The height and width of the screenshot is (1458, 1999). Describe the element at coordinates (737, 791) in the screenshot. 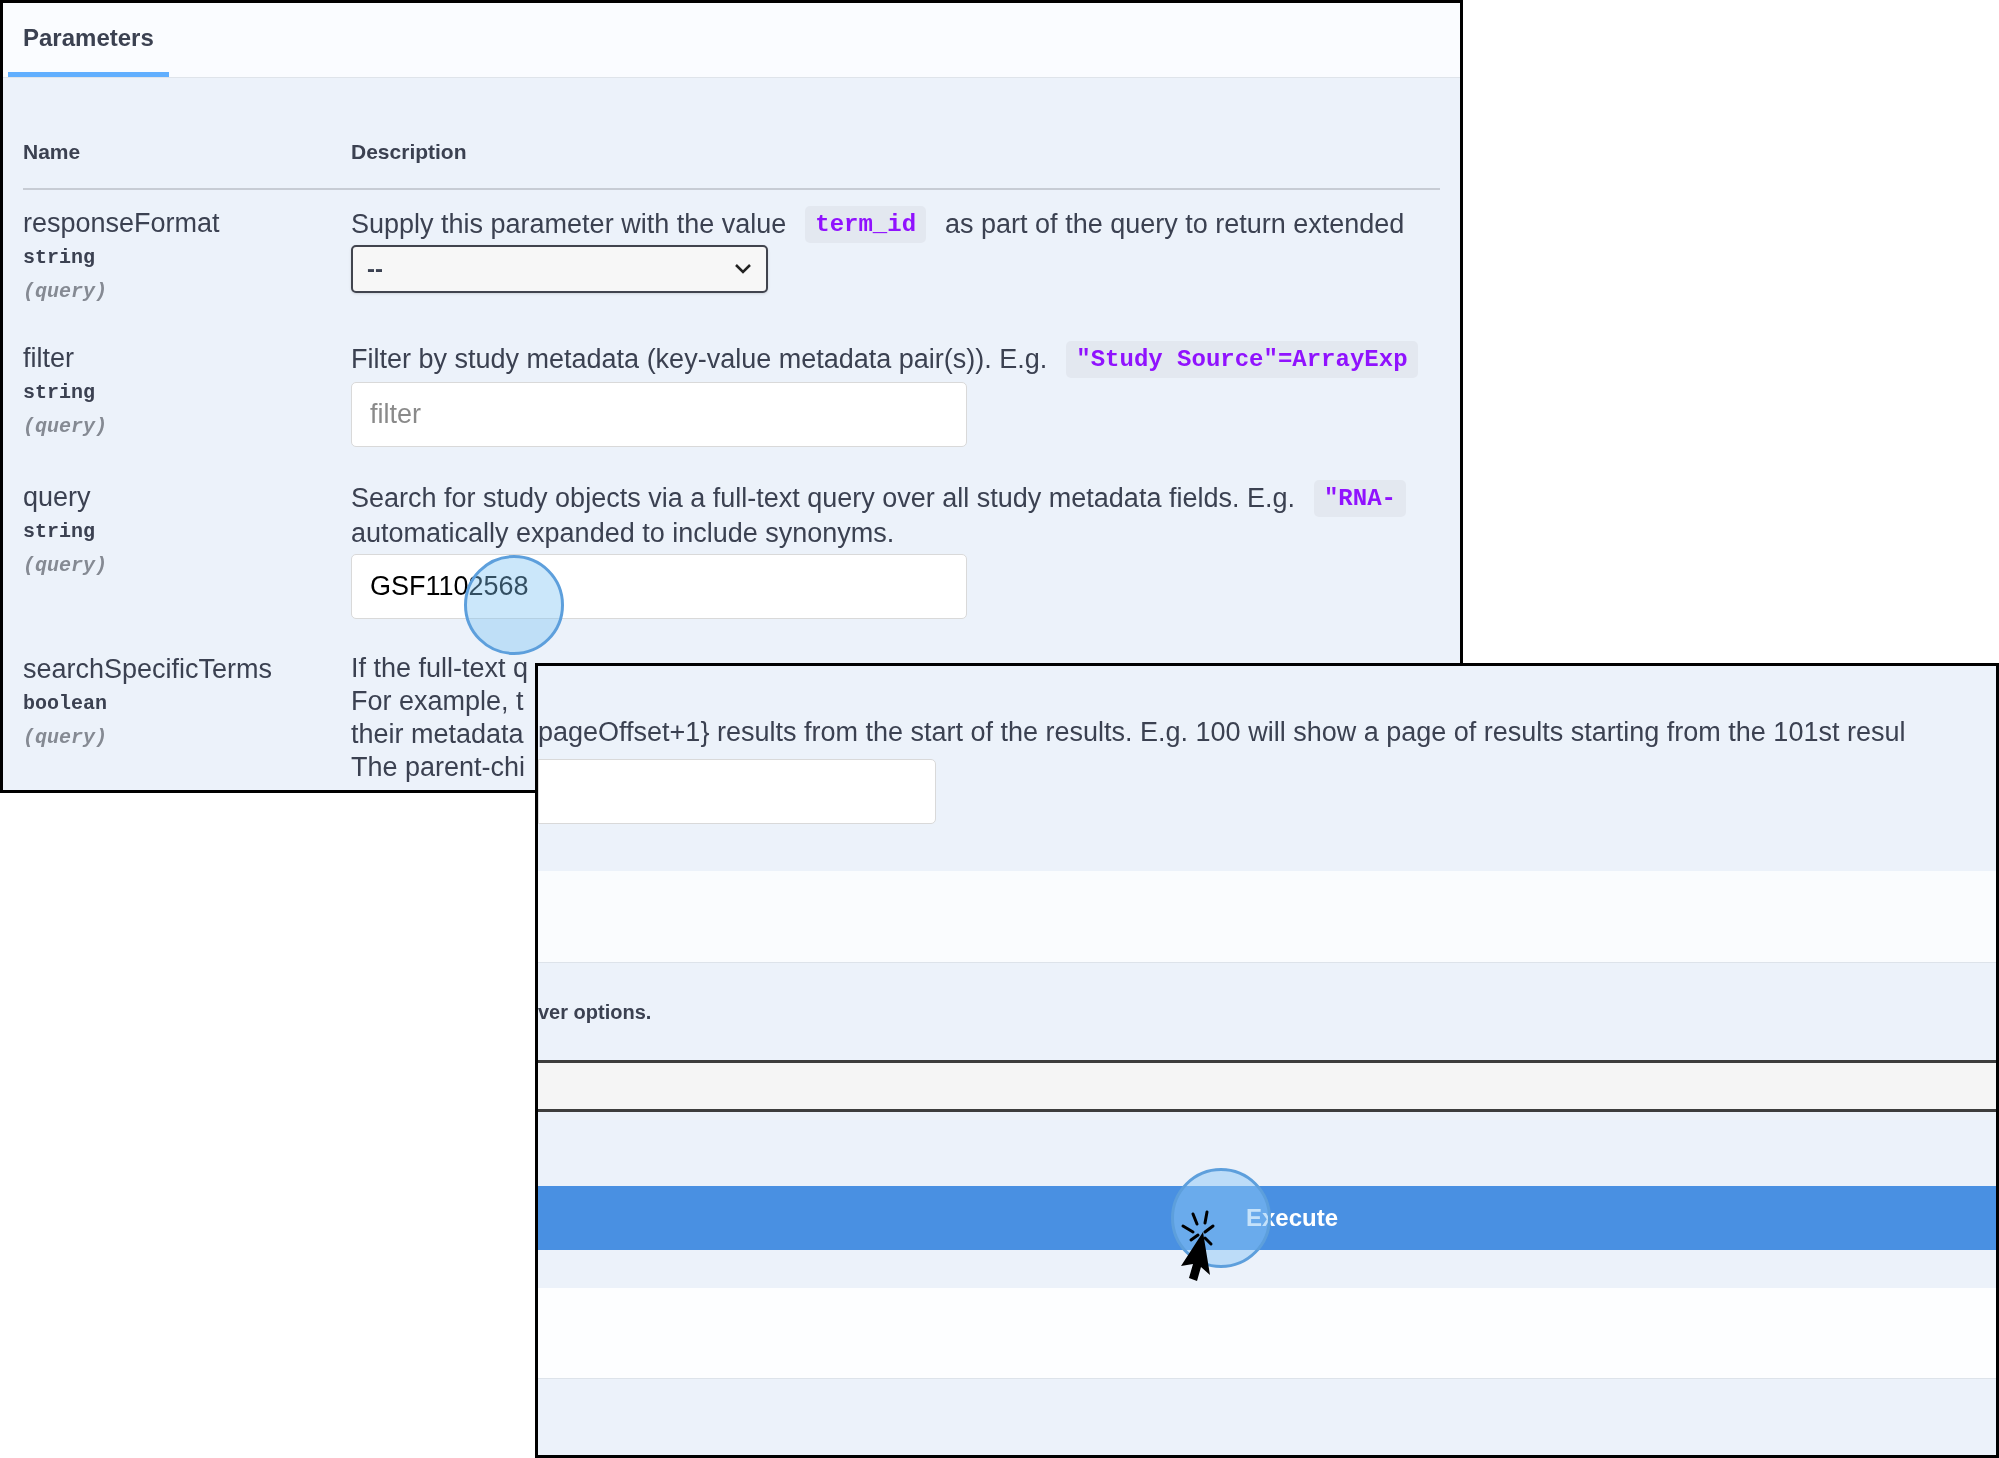

I see `text-input` at that location.